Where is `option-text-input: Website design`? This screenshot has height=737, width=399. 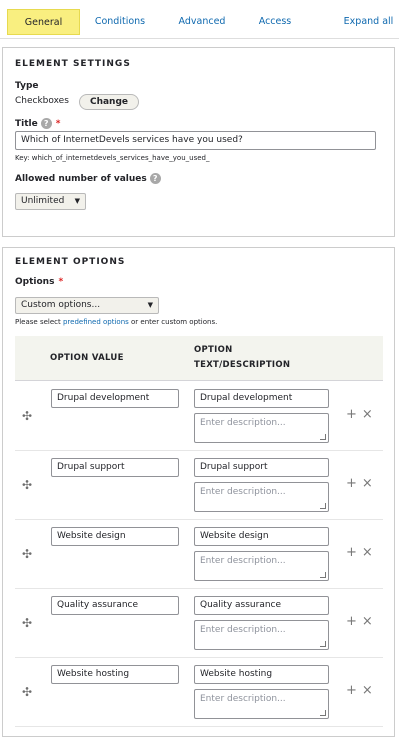 option-text-input: Website design is located at coordinates (261, 536).